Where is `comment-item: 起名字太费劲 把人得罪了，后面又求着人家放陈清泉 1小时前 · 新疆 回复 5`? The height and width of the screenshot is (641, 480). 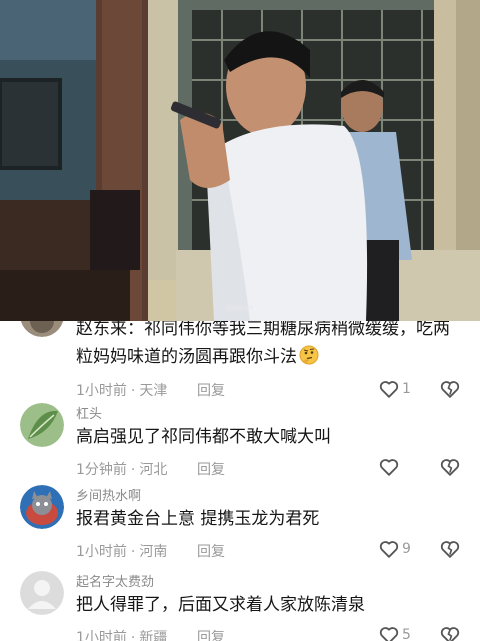
comment-item: 起名字太费劲 把人得罪了，后面又求着人家放陈清泉 1小时前 · 新疆 回复 5 is located at coordinates (240, 604).